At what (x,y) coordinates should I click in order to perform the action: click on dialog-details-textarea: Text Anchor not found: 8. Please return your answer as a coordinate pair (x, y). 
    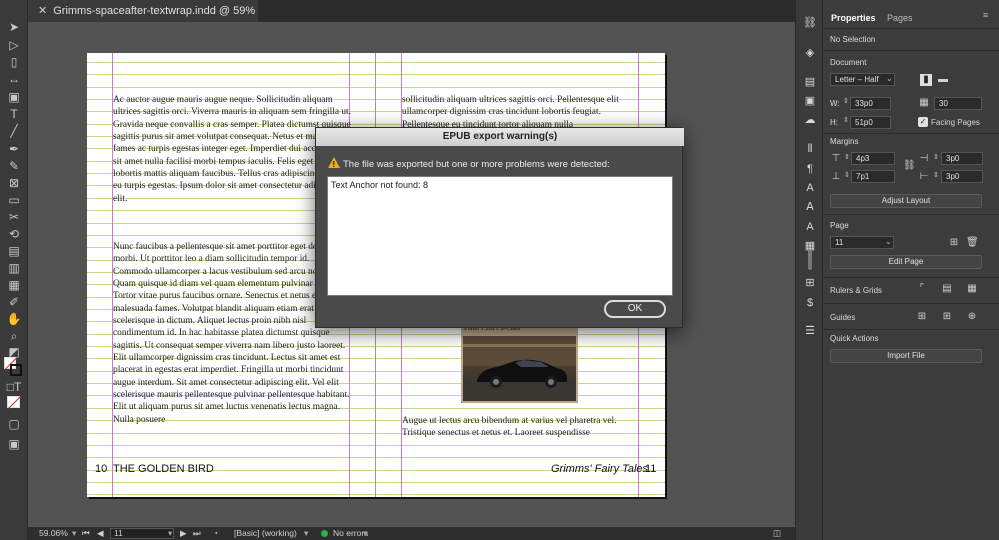
    Looking at the image, I should click on (500, 236).